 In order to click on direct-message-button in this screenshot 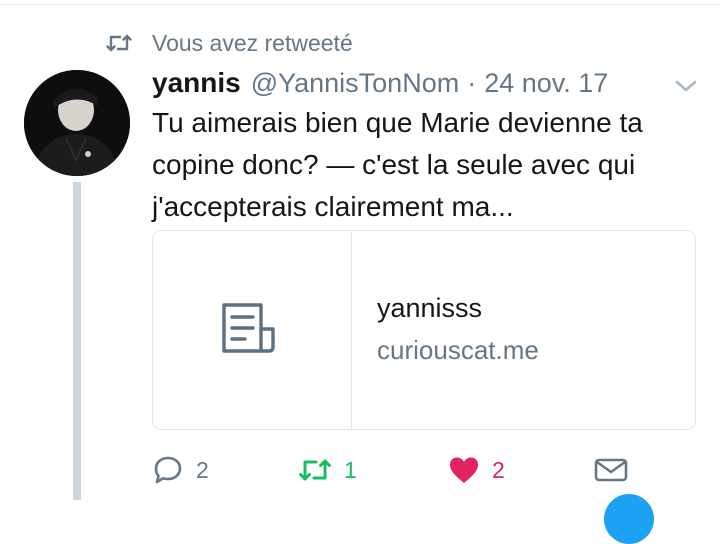, I will do `click(611, 470)`.